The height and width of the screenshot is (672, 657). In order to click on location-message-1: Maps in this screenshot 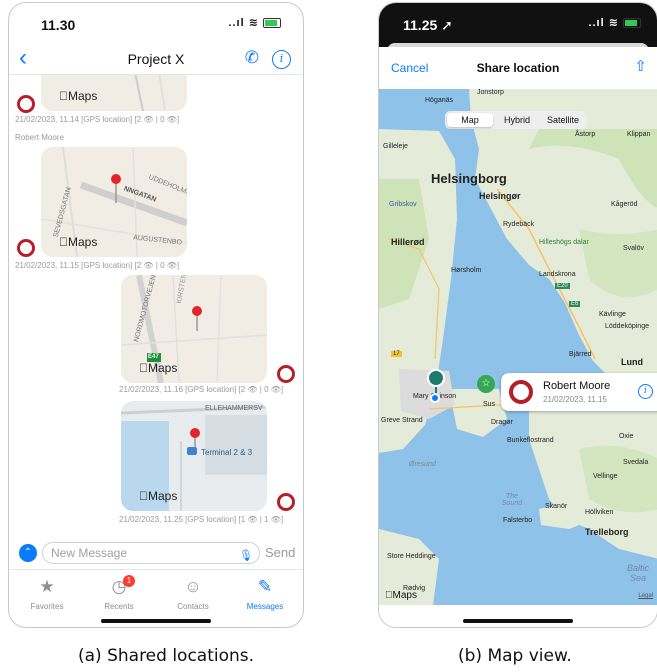, I will do `click(114, 93)`.